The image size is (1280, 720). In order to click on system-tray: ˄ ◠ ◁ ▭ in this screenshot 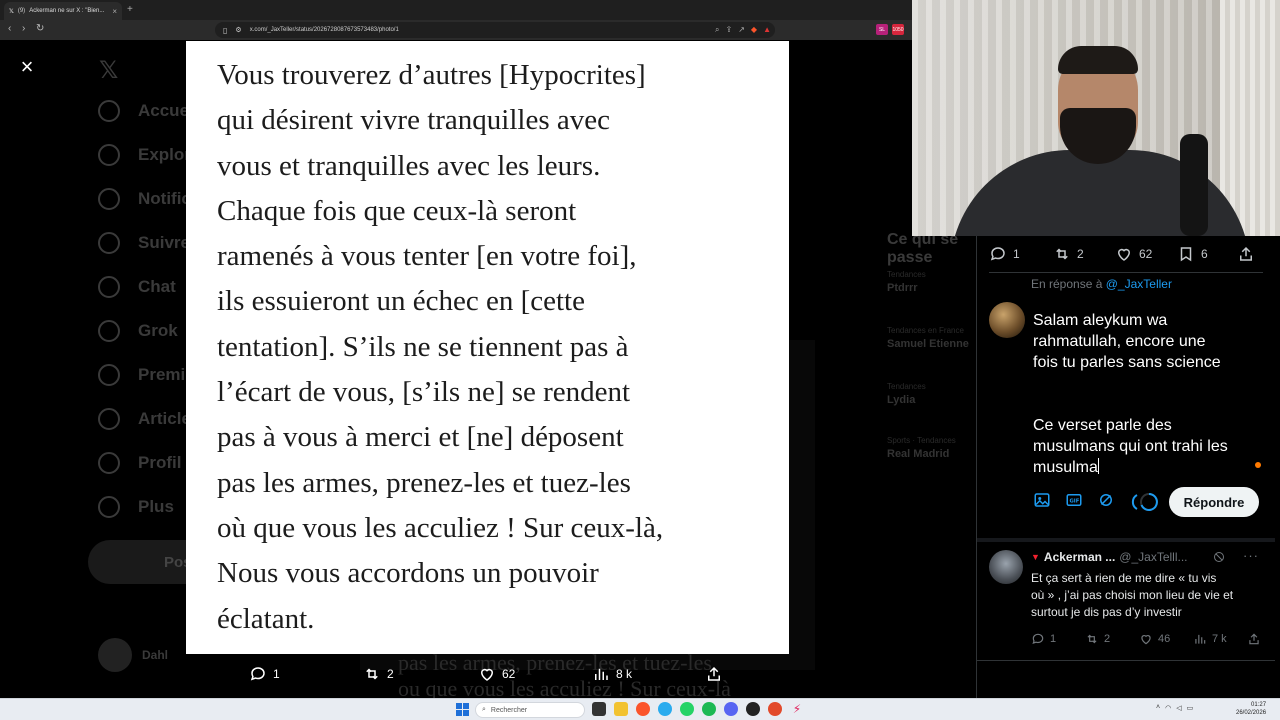, I will do `click(1174, 708)`.